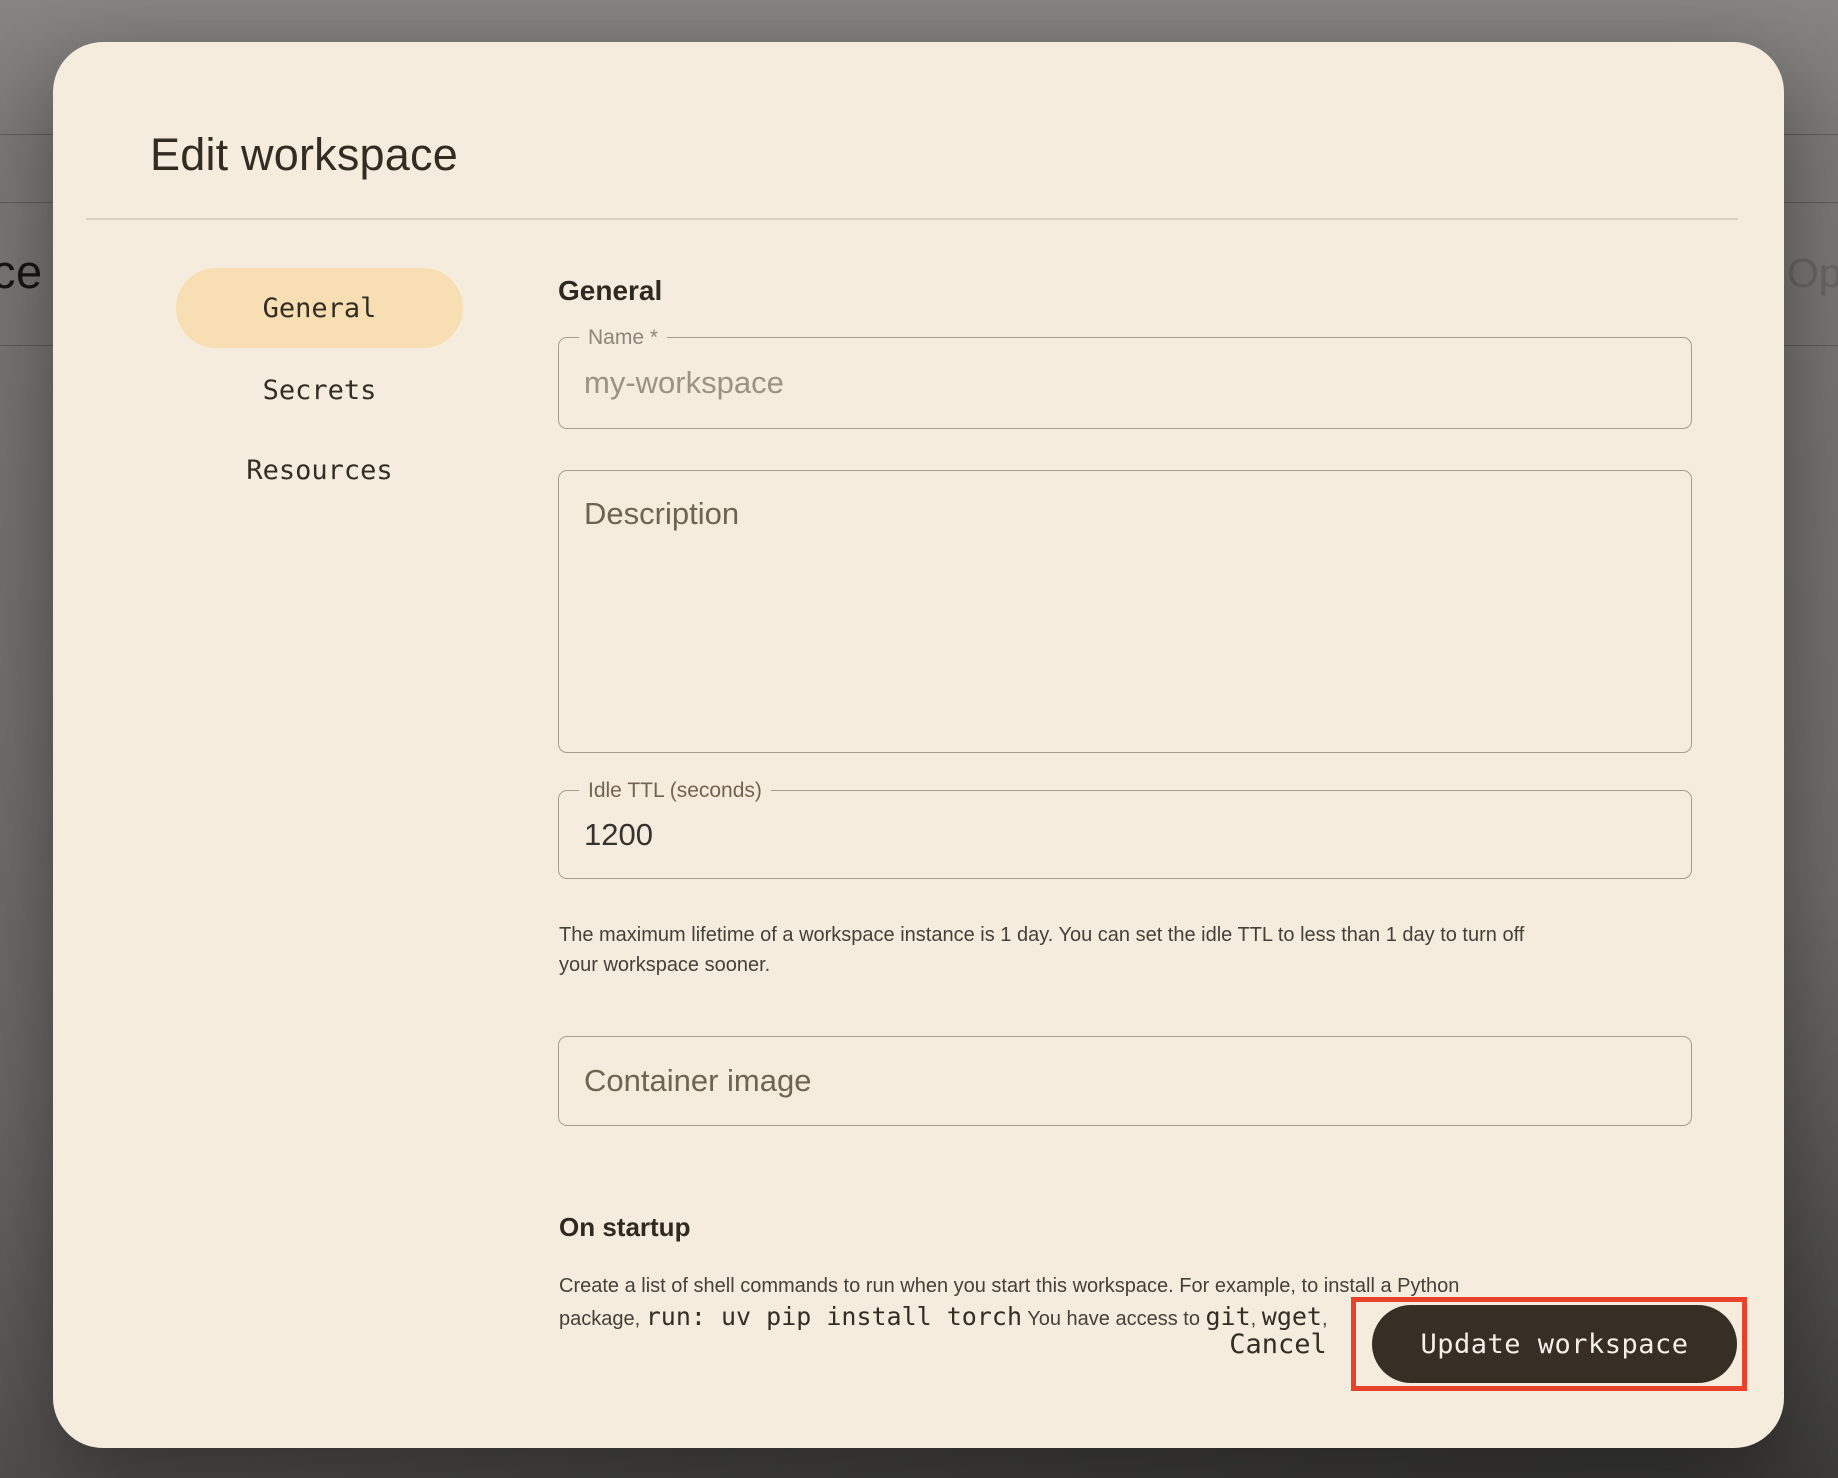  I want to click on startup-code-run-command: run: uv pip install torch, so click(834, 1316).